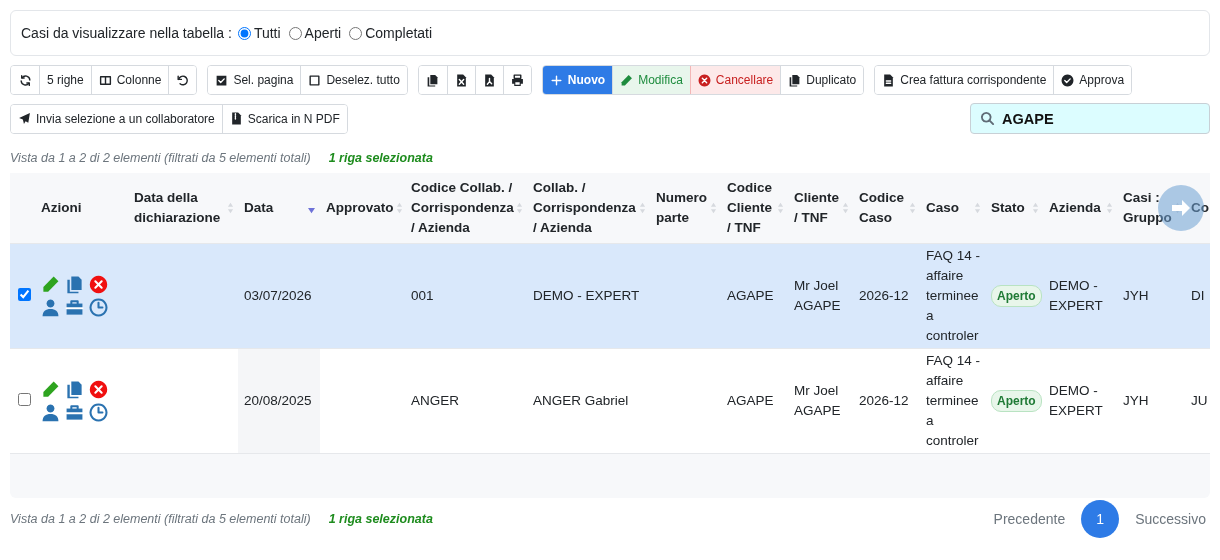 The image size is (1220, 560). Describe the element at coordinates (466, 208) in the screenshot. I see `column-header: Codice Collab. / Corrispondenza / Azienda` at that location.